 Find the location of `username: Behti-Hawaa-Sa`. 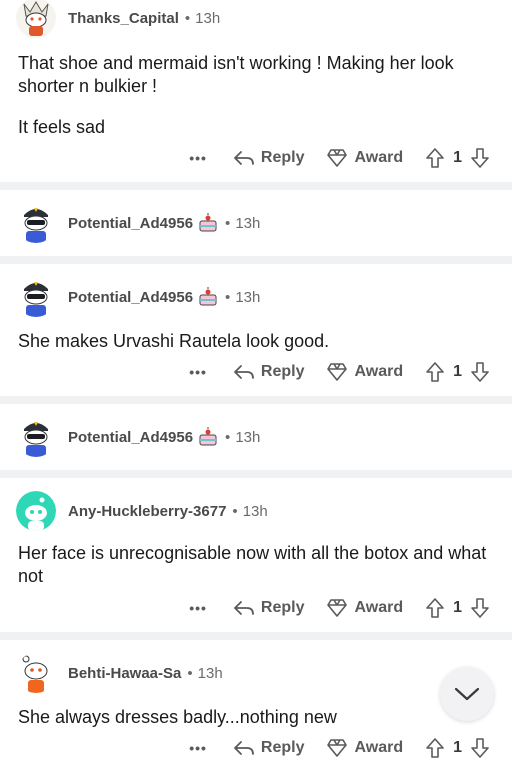

username: Behti-Hawaa-Sa is located at coordinates (124, 673).